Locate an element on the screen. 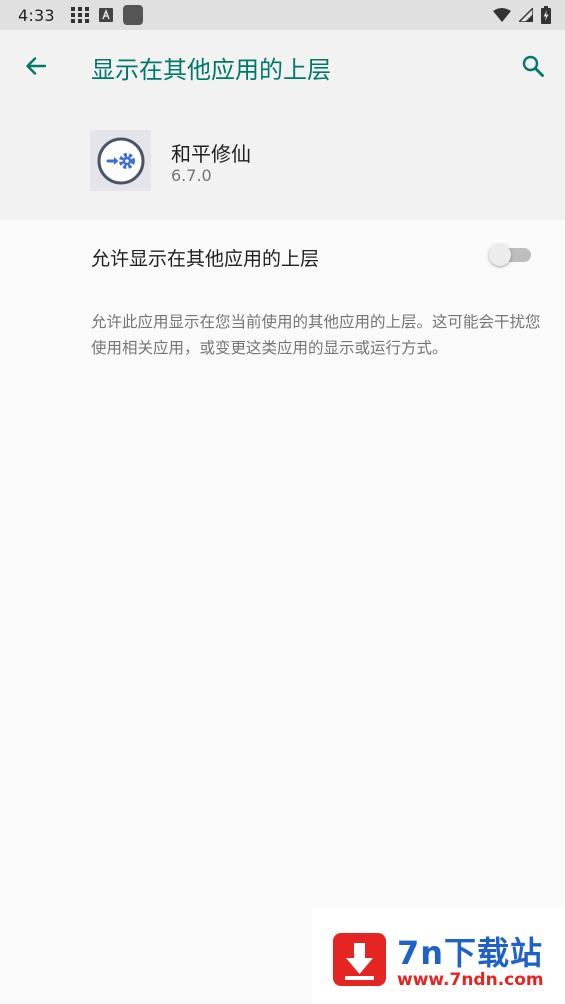 Image resolution: width=565 pixels, height=1004 pixels. watermark-title: 7n下载站 is located at coordinates (470, 953).